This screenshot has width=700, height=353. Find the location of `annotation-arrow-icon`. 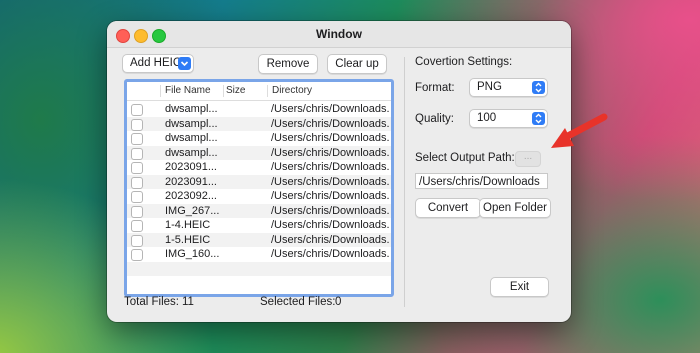

annotation-arrow-icon is located at coordinates (579, 130).